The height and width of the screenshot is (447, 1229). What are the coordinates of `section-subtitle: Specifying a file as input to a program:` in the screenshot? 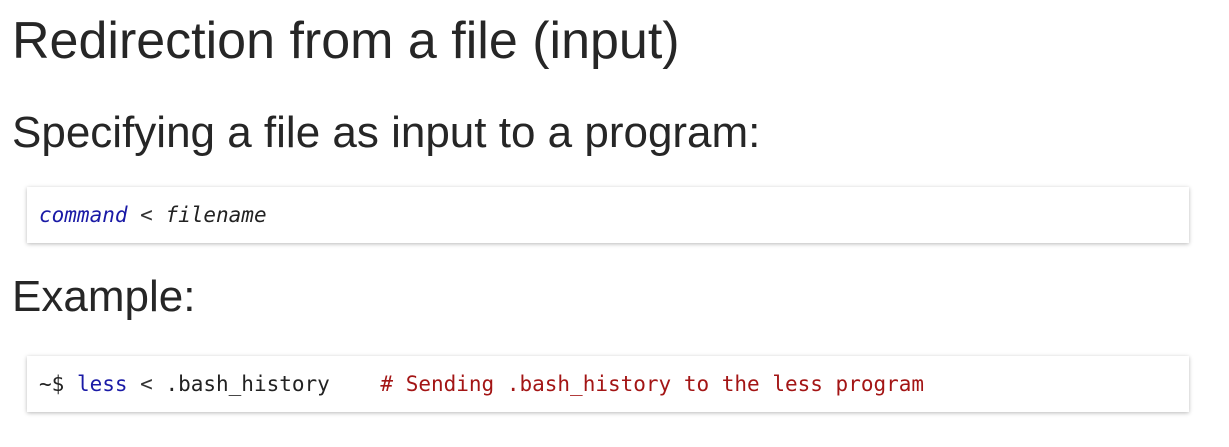 It's located at (386, 132).